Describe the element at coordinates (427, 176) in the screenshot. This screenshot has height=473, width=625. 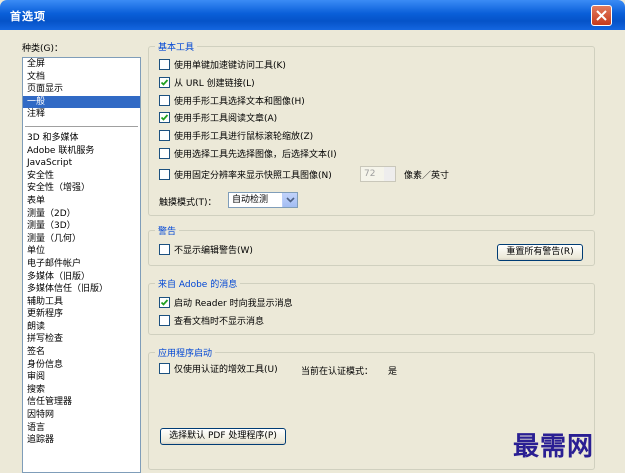
I see `resolution-unit: 像素／英寸` at that location.